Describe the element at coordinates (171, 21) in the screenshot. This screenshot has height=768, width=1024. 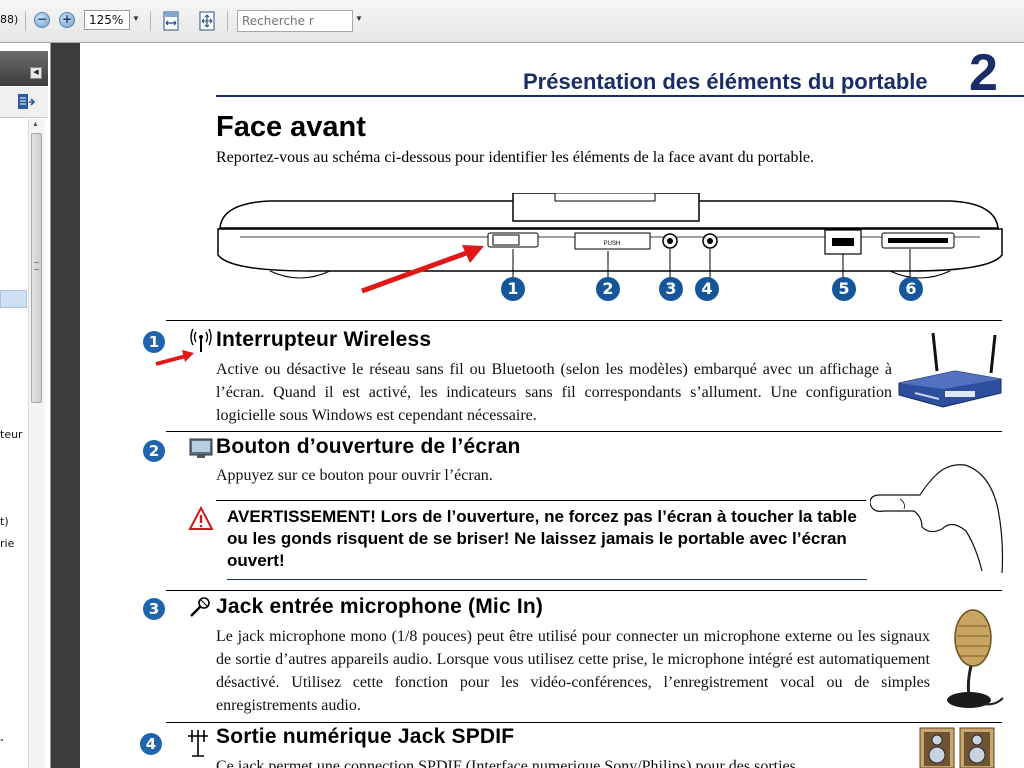
I see `fit-width-icon` at that location.